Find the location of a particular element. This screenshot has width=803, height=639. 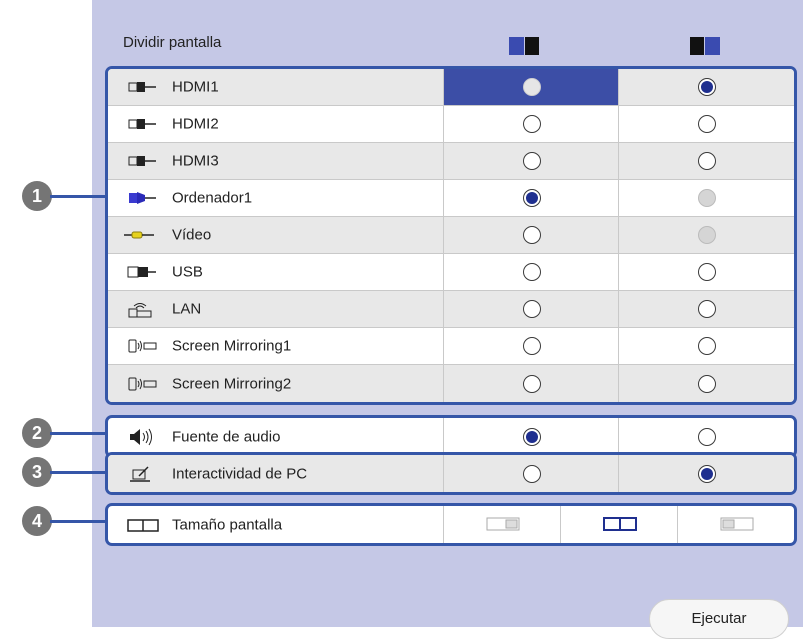

audio-row: Fuente de audio is located at coordinates (451, 436).